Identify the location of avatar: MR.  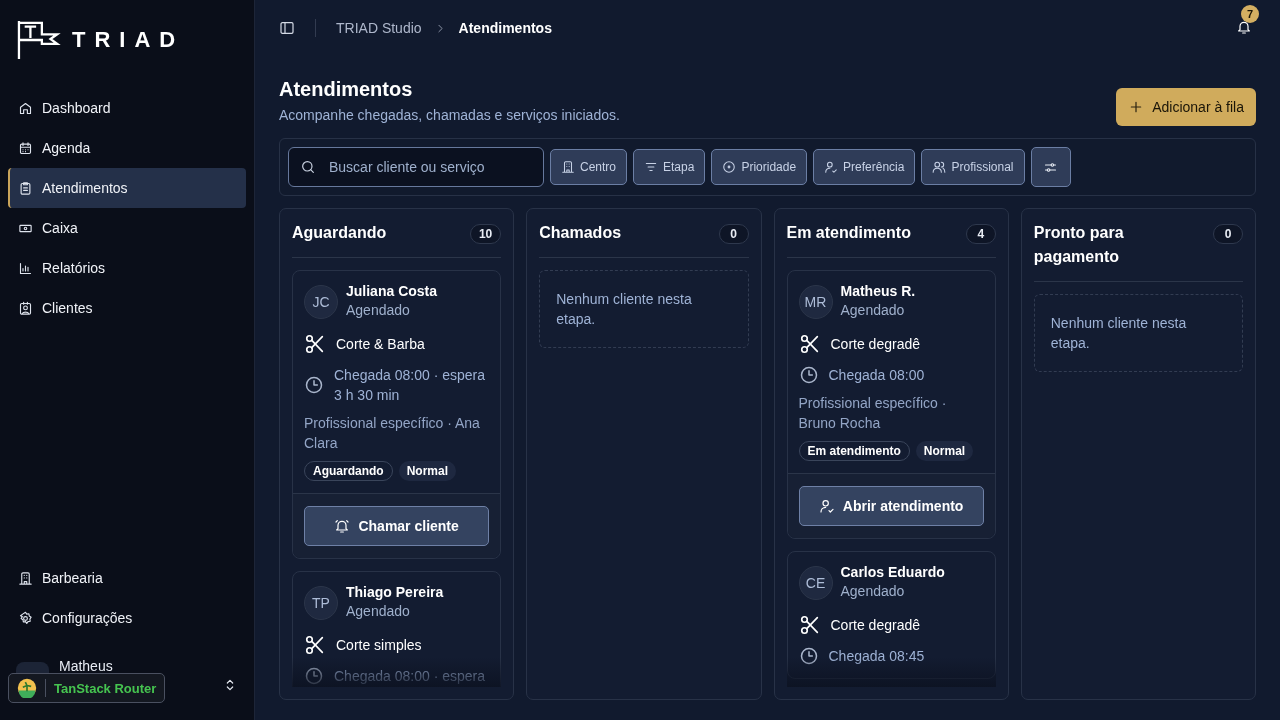
(815, 302).